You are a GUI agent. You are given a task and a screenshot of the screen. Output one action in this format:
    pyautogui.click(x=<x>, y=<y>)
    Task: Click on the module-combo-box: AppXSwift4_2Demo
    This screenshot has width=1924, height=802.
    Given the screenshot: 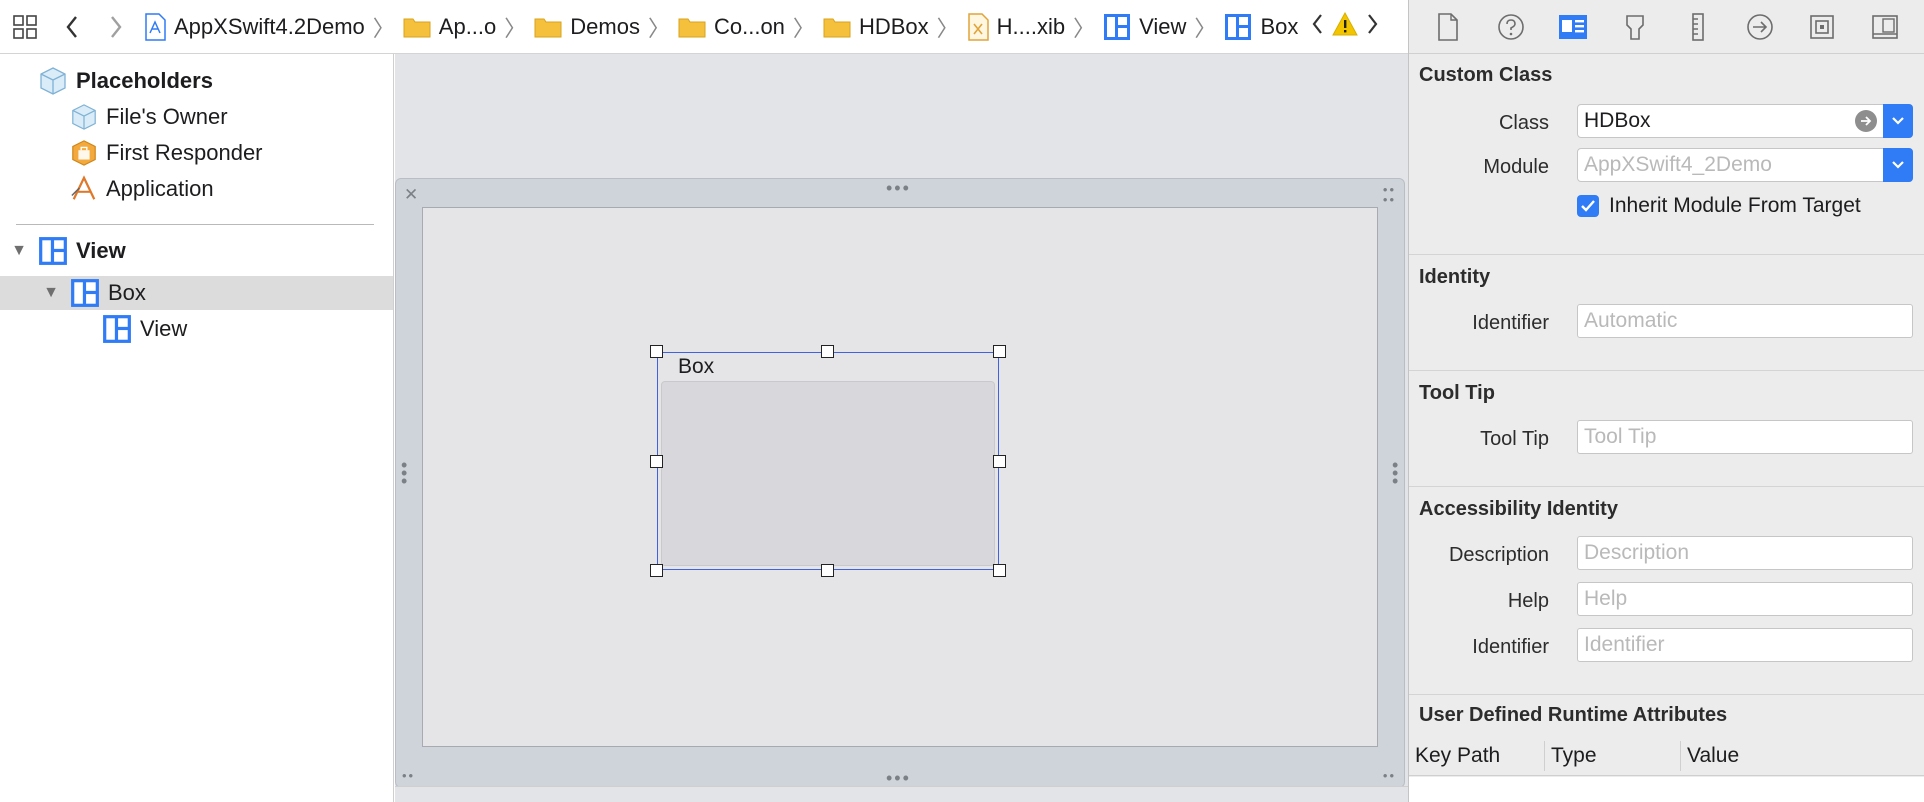 What is the action you would take?
    pyautogui.click(x=1745, y=165)
    